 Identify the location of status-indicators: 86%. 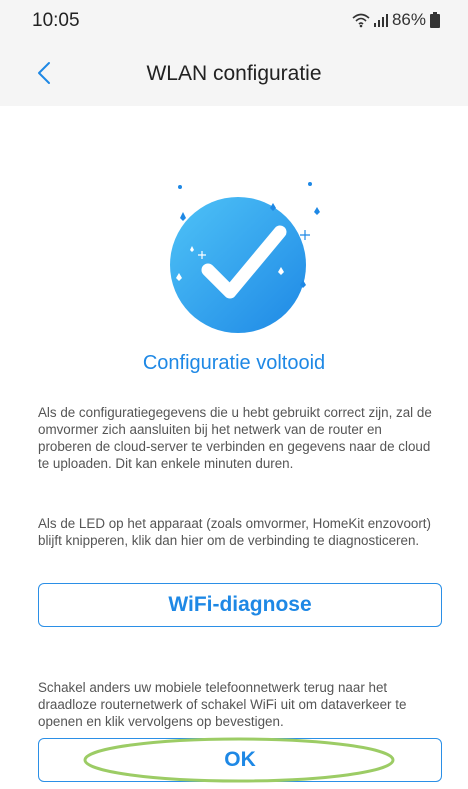
(396, 20).